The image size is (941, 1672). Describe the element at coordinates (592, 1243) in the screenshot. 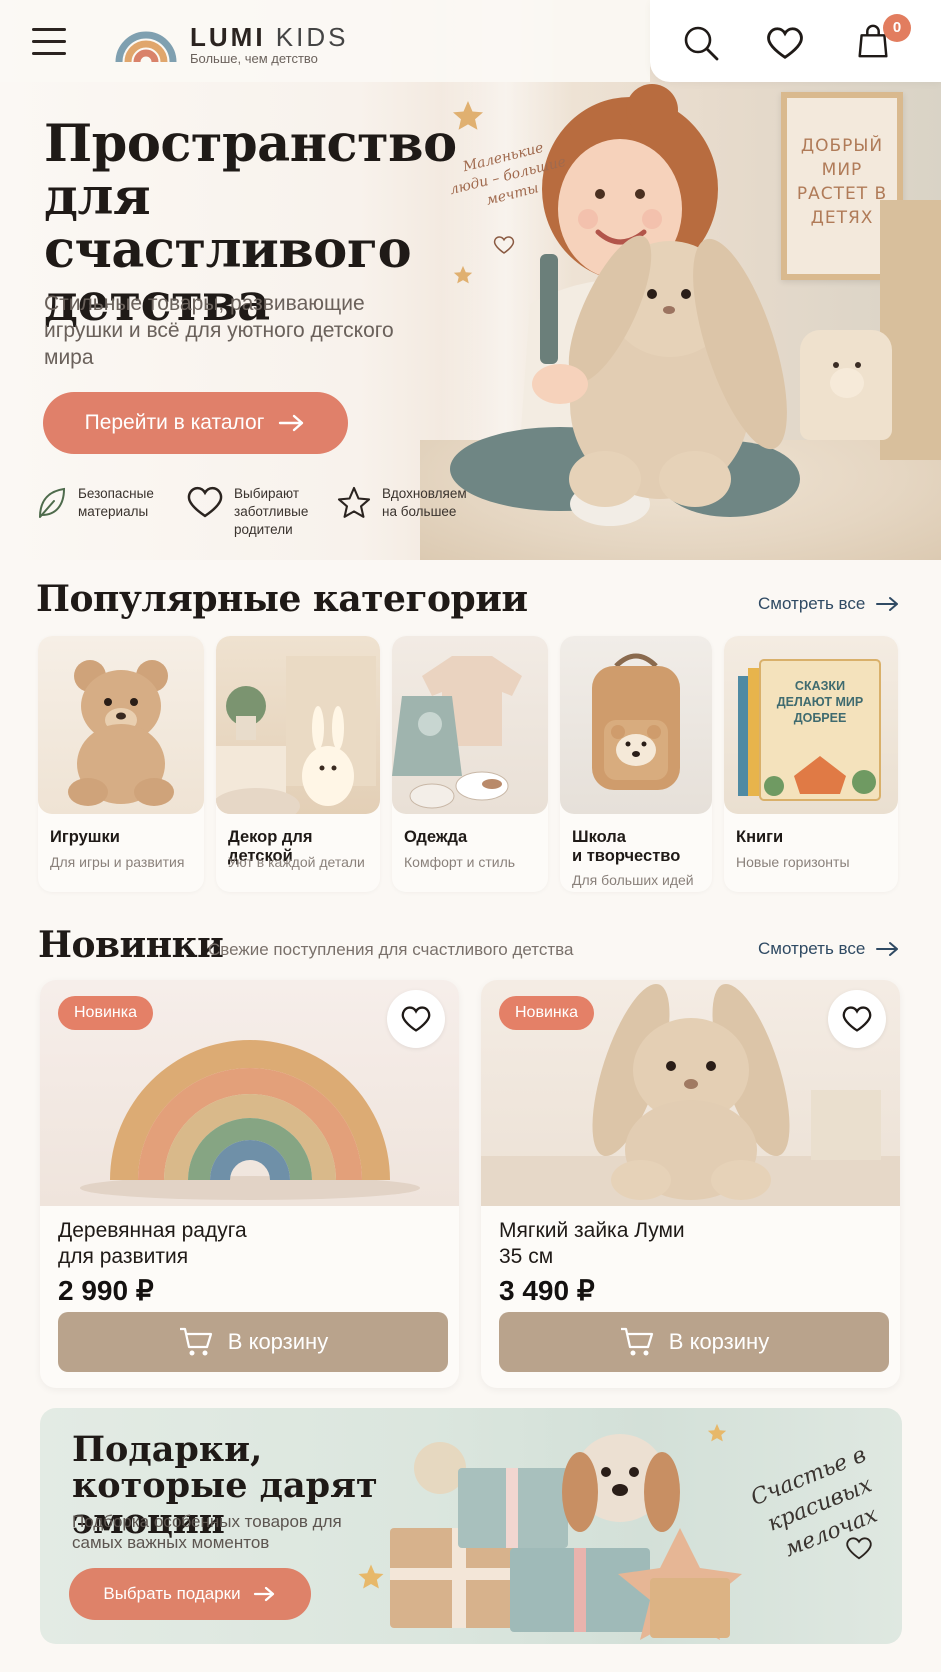

I see `product-name: Мягкий зайка Луми 35 см` at that location.